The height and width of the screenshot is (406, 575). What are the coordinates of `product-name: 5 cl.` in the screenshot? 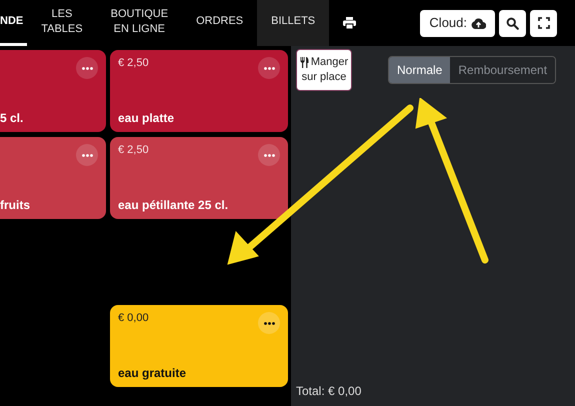 It's located at (12, 118).